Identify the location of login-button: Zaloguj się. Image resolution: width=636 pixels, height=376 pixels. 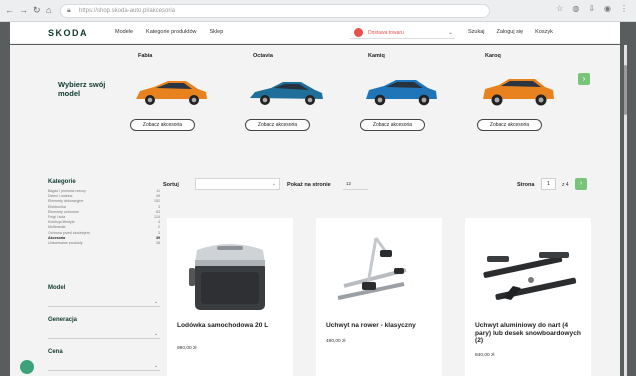
(510, 32).